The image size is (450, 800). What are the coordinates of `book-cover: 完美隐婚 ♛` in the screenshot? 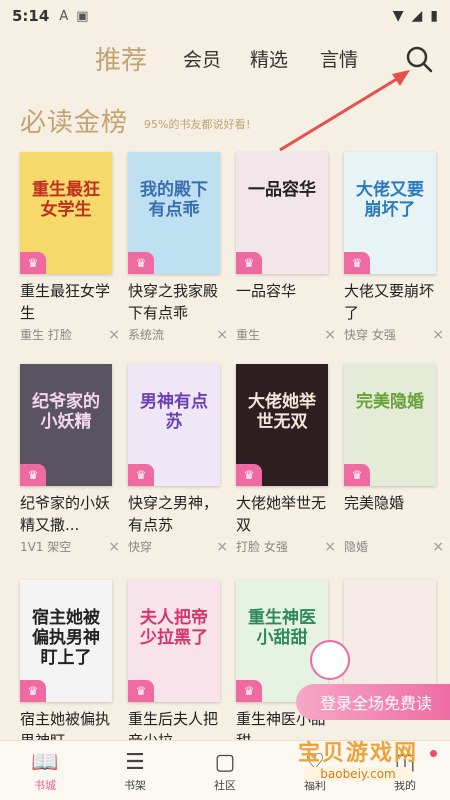 It's located at (390, 425).